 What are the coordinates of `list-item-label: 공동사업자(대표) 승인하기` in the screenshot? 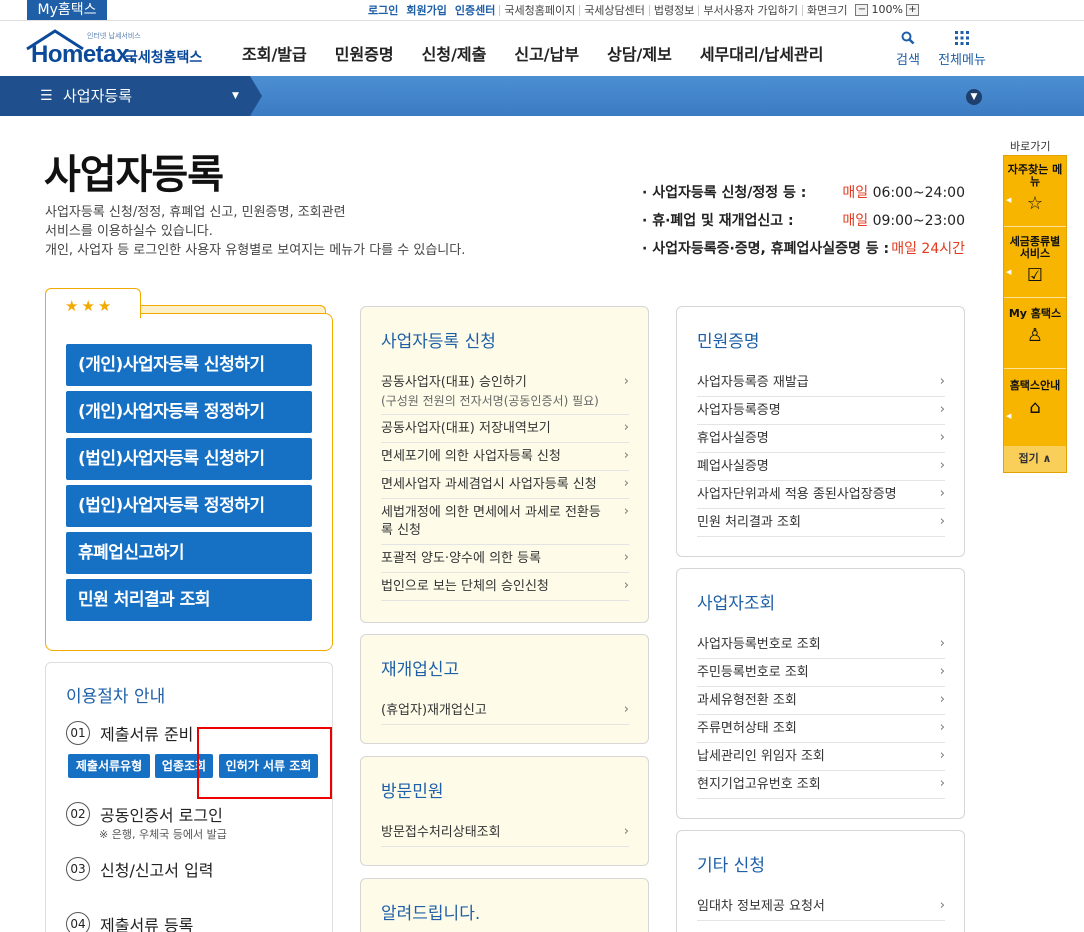 It's located at (454, 382).